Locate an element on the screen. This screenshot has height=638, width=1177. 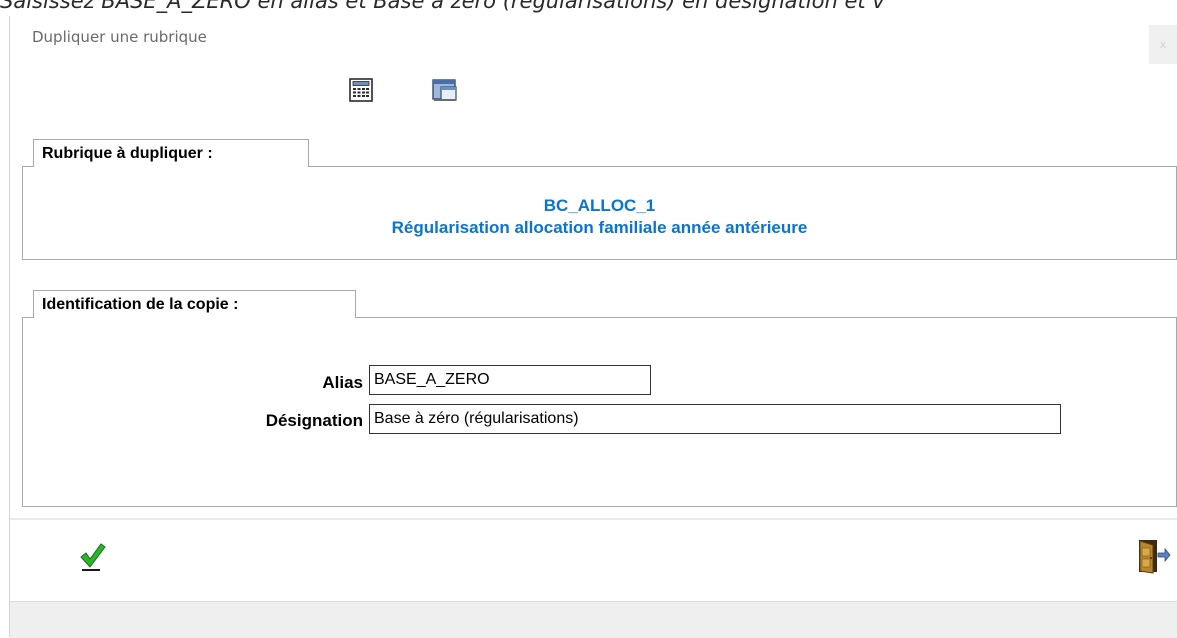
close-icon: x is located at coordinates (1163, 44).